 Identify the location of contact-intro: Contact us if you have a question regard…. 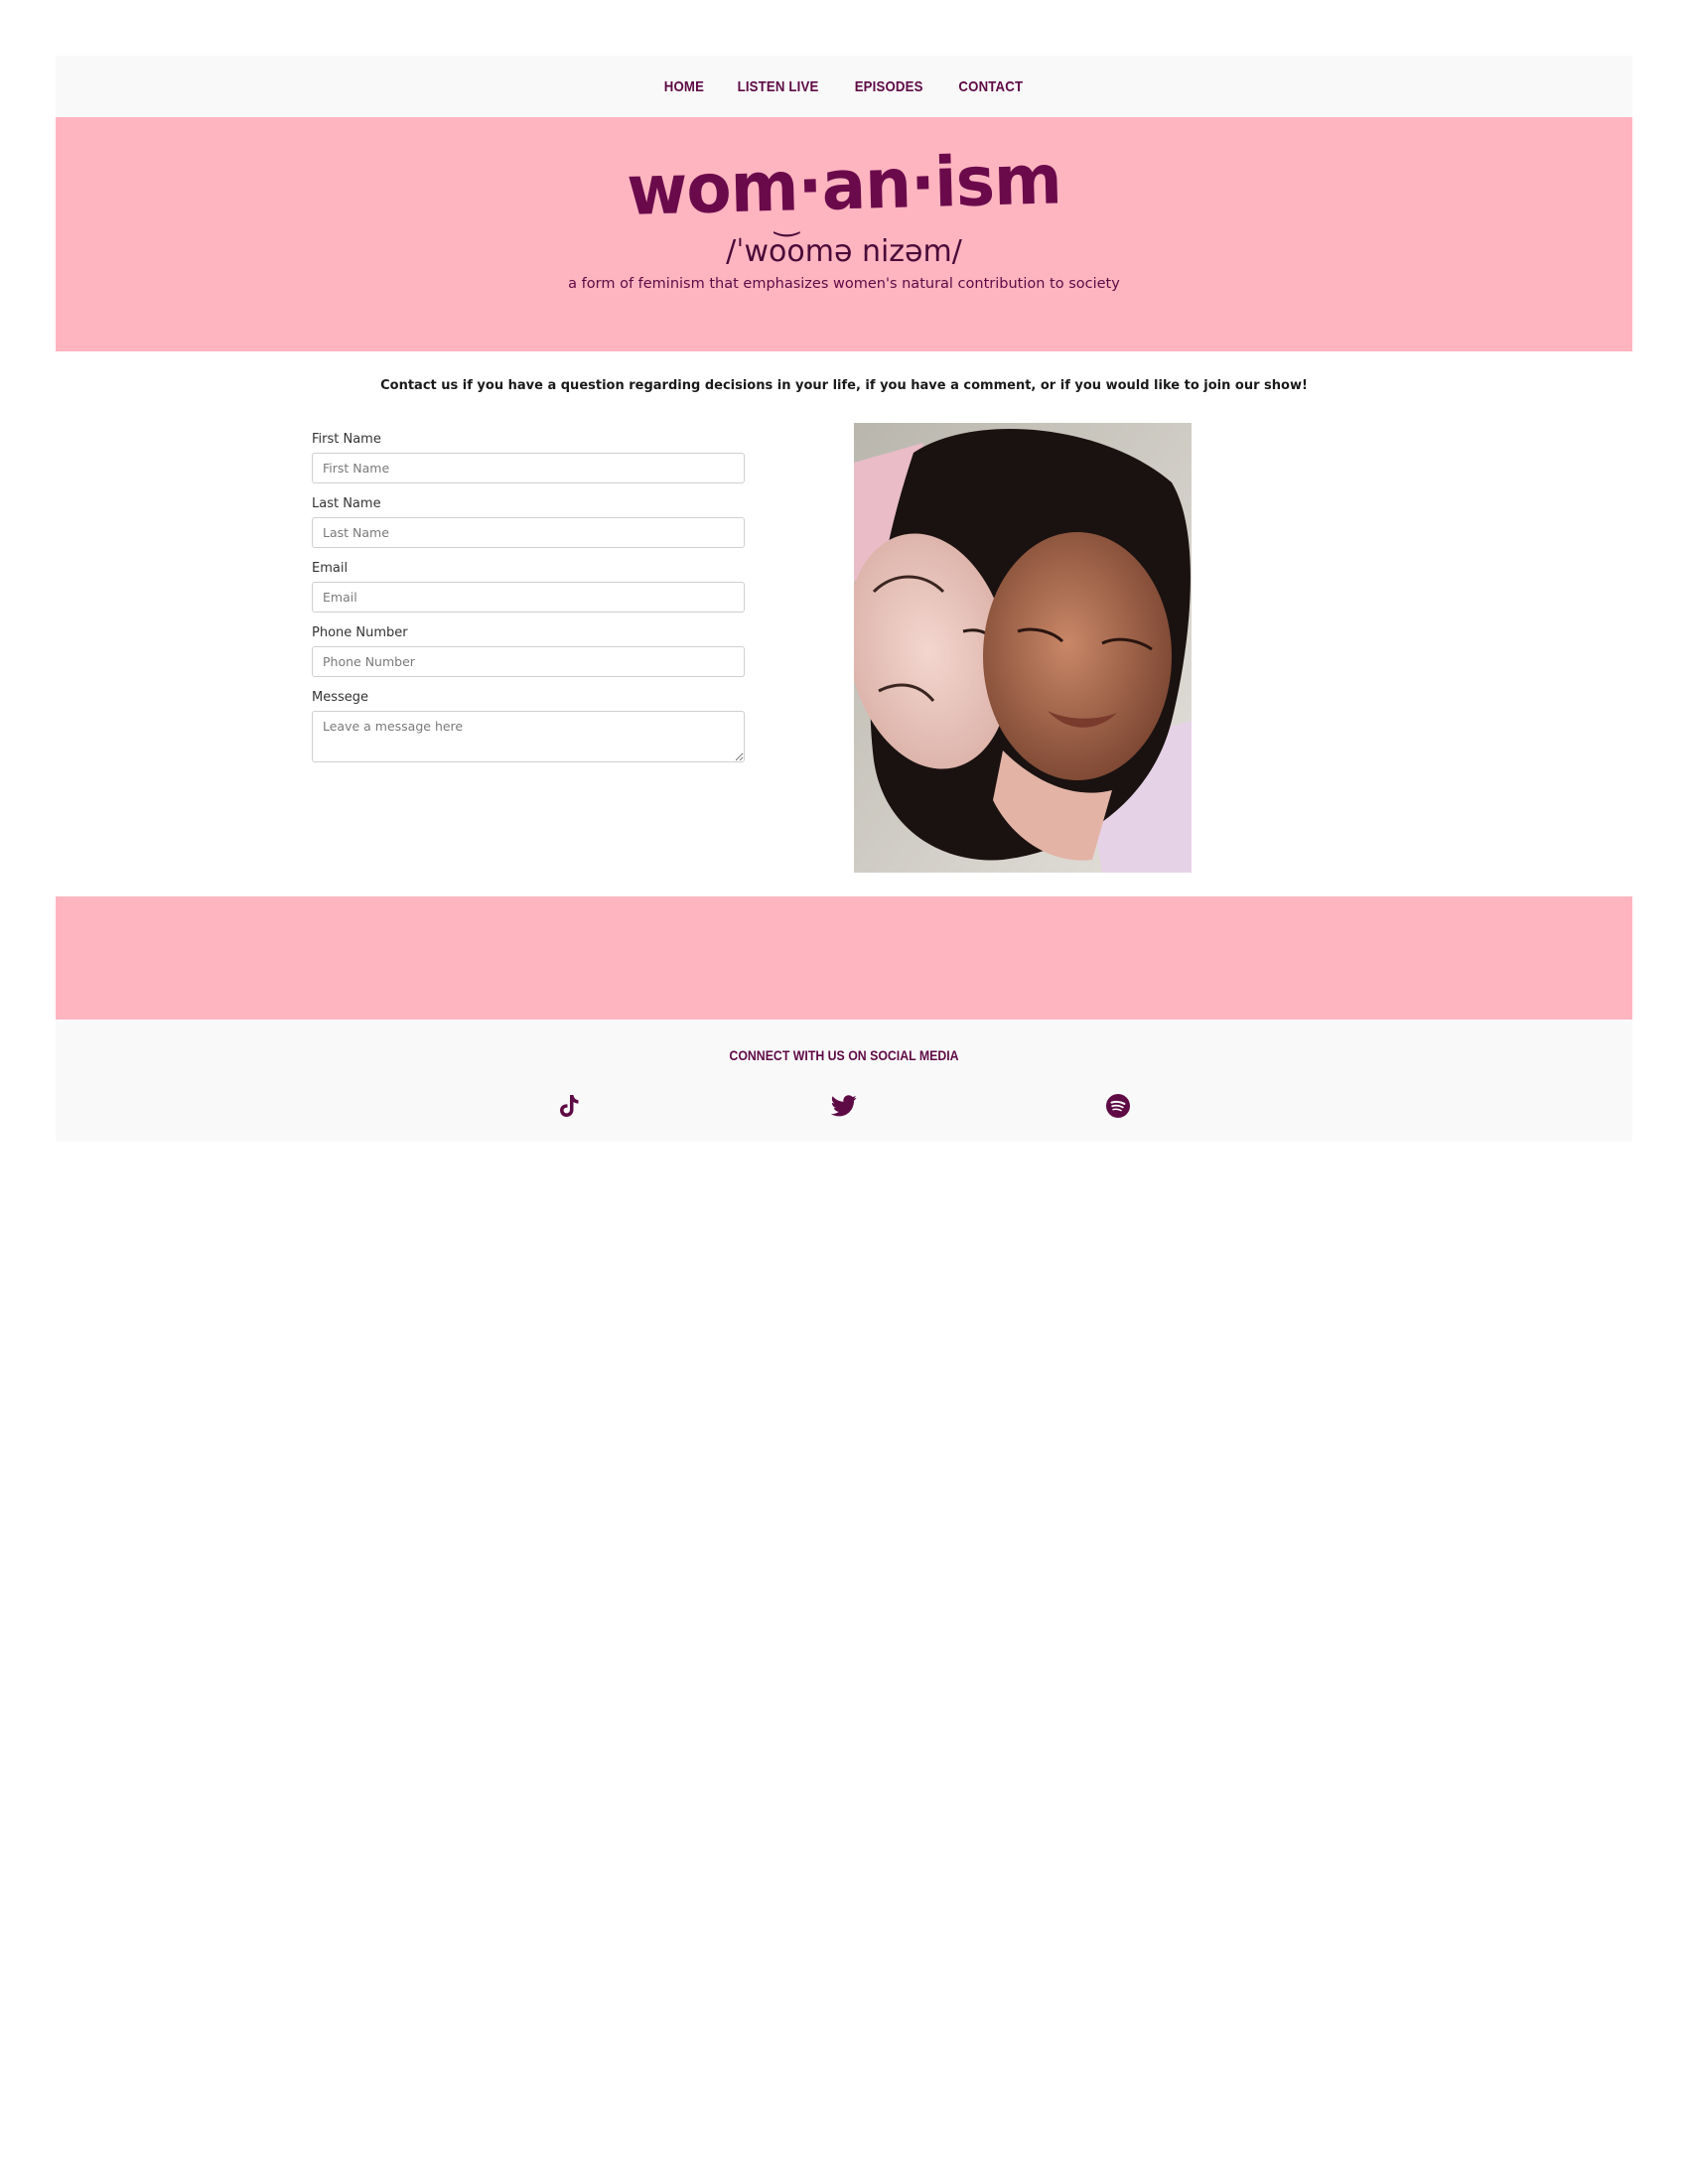
(844, 385).